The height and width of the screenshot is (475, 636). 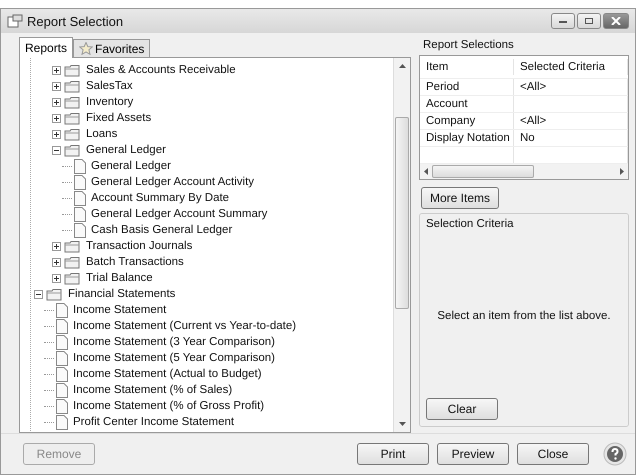 I want to click on scroll-left-icon, so click(x=426, y=171).